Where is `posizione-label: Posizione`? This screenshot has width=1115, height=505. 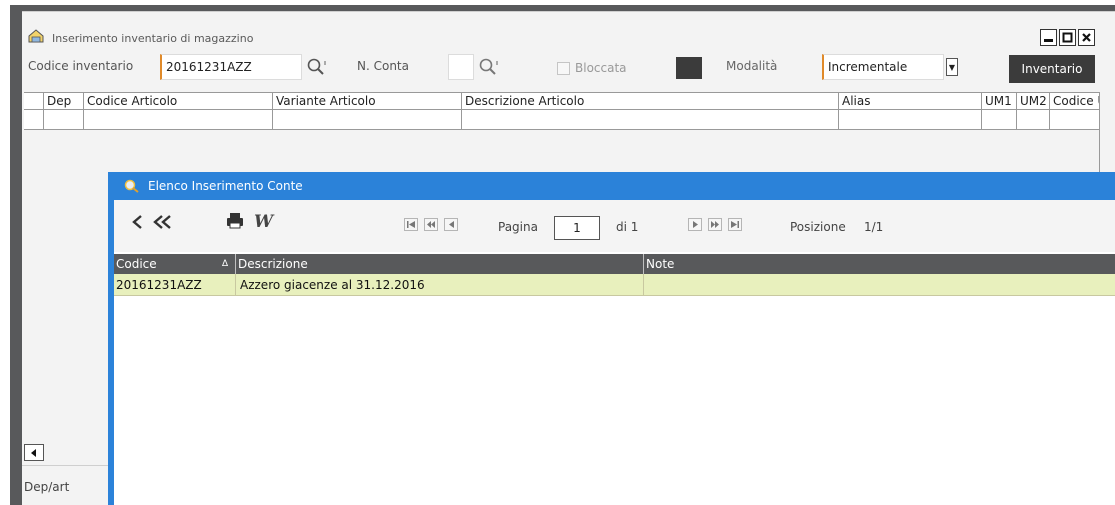
posizione-label: Posizione is located at coordinates (818, 227).